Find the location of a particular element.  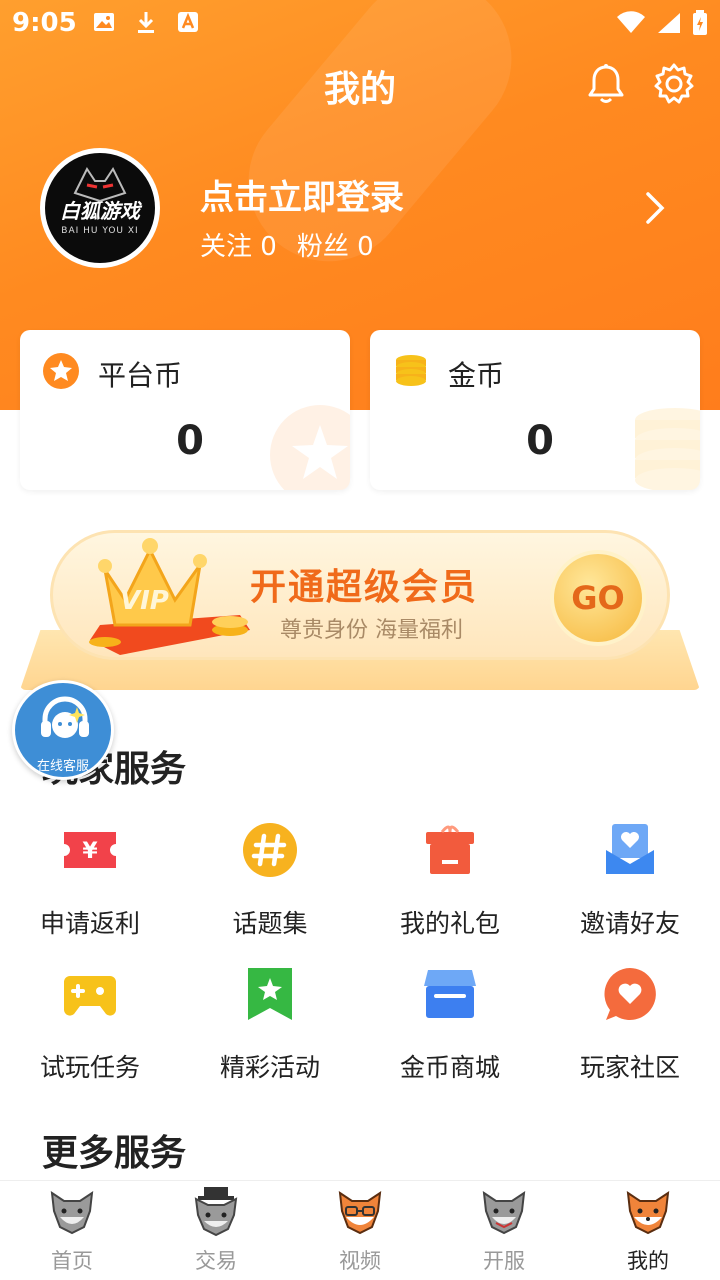

service-label: 邀请好友 is located at coordinates (629, 923).